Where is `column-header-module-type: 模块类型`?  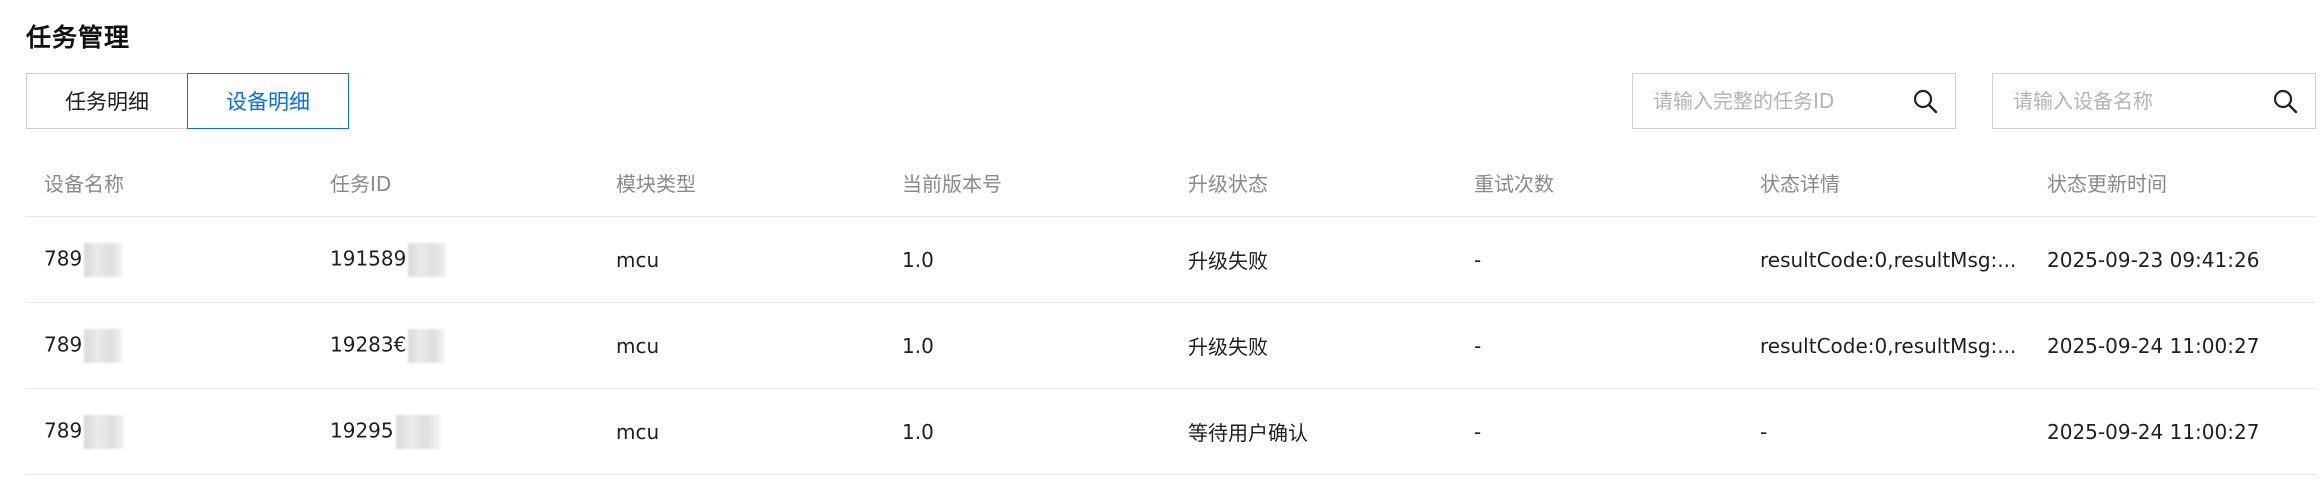
column-header-module-type: 模块类型 is located at coordinates (741, 182).